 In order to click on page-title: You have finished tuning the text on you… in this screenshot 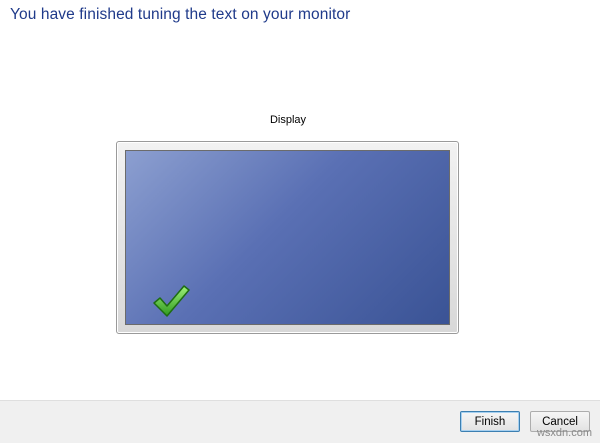, I will do `click(180, 14)`.